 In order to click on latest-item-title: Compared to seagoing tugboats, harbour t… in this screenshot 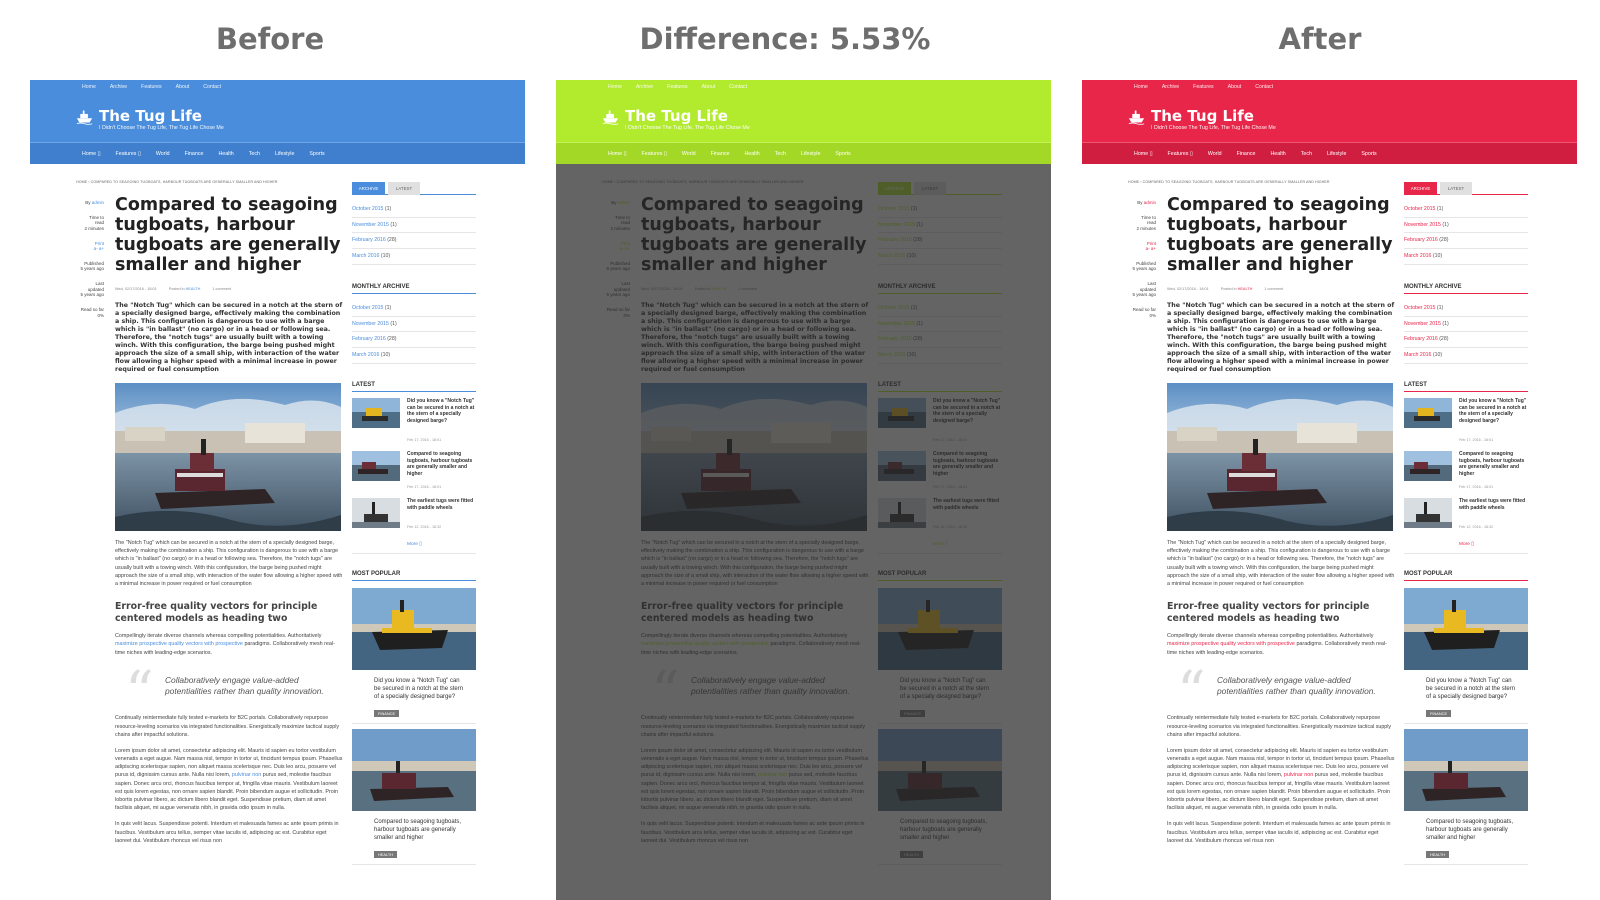, I will do `click(968, 464)`.